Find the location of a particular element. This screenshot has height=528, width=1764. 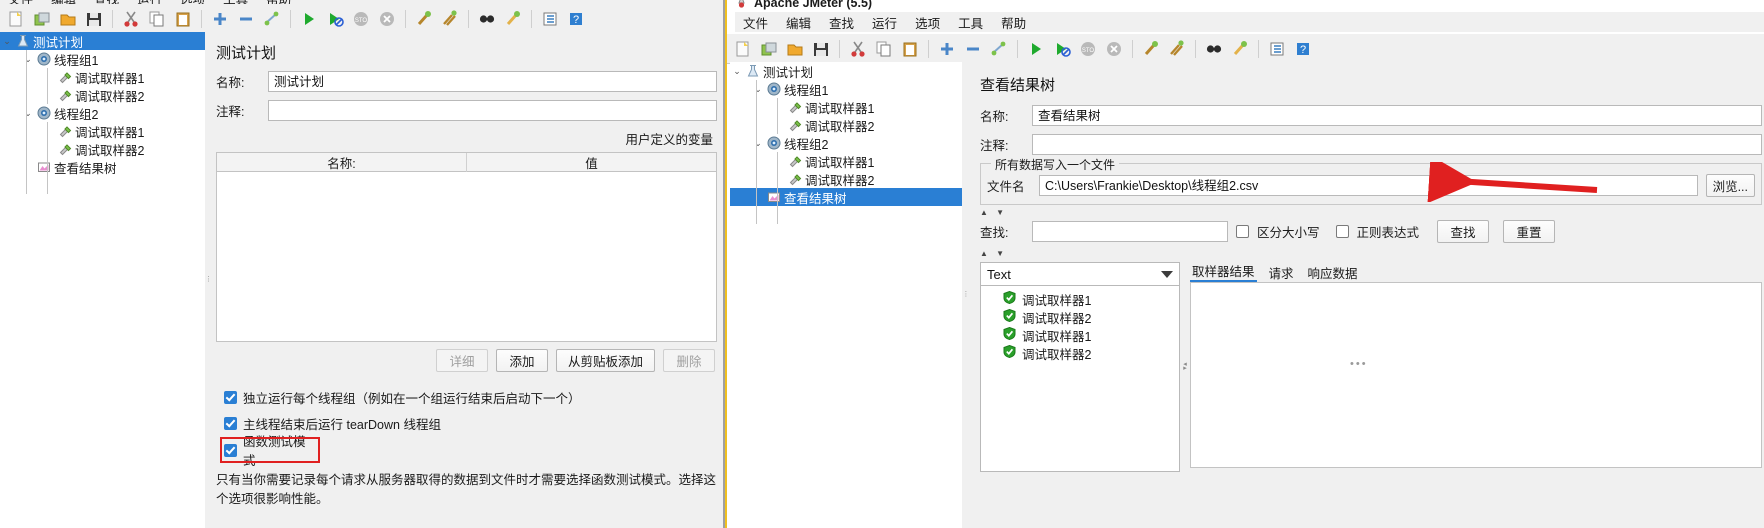

menu-item-edit: 编辑 is located at coordinates (798, 22).